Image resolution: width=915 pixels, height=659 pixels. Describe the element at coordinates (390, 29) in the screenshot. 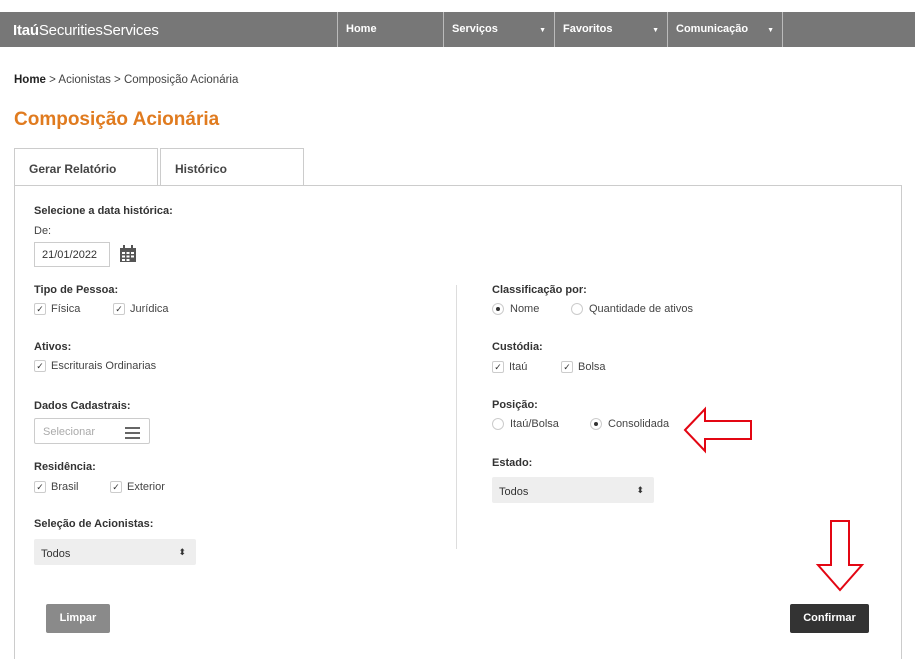

I see `nav-home: Home` at that location.